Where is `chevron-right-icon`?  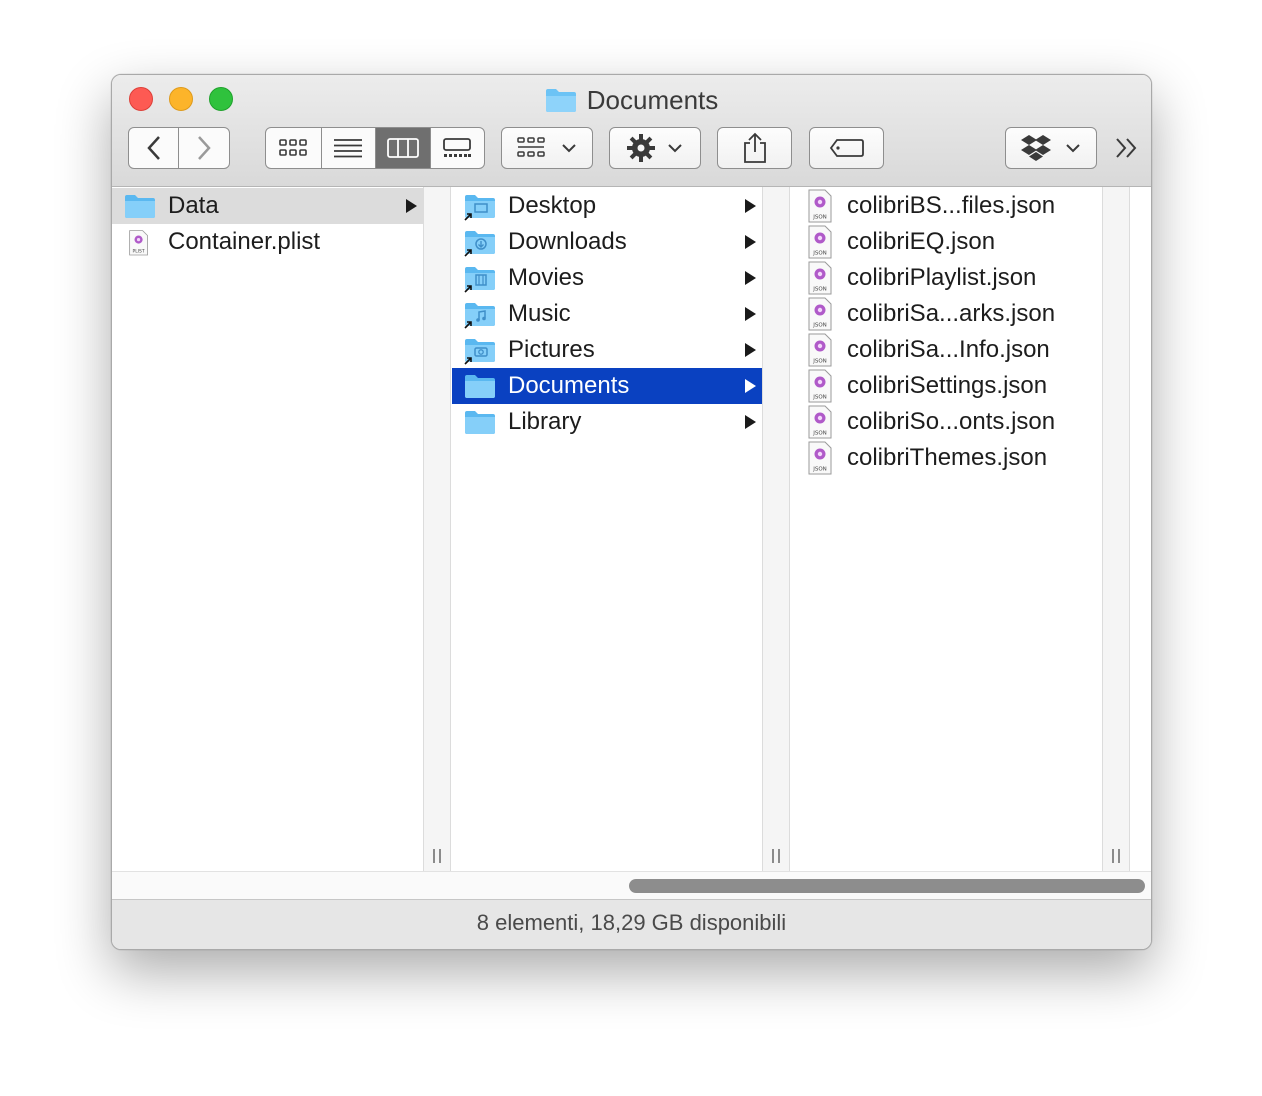 chevron-right-icon is located at coordinates (204, 148).